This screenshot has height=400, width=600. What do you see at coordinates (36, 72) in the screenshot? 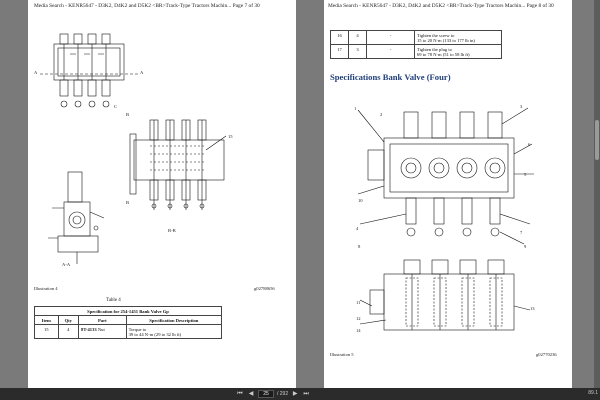
I see `callout-a-left: A` at bounding box center [36, 72].